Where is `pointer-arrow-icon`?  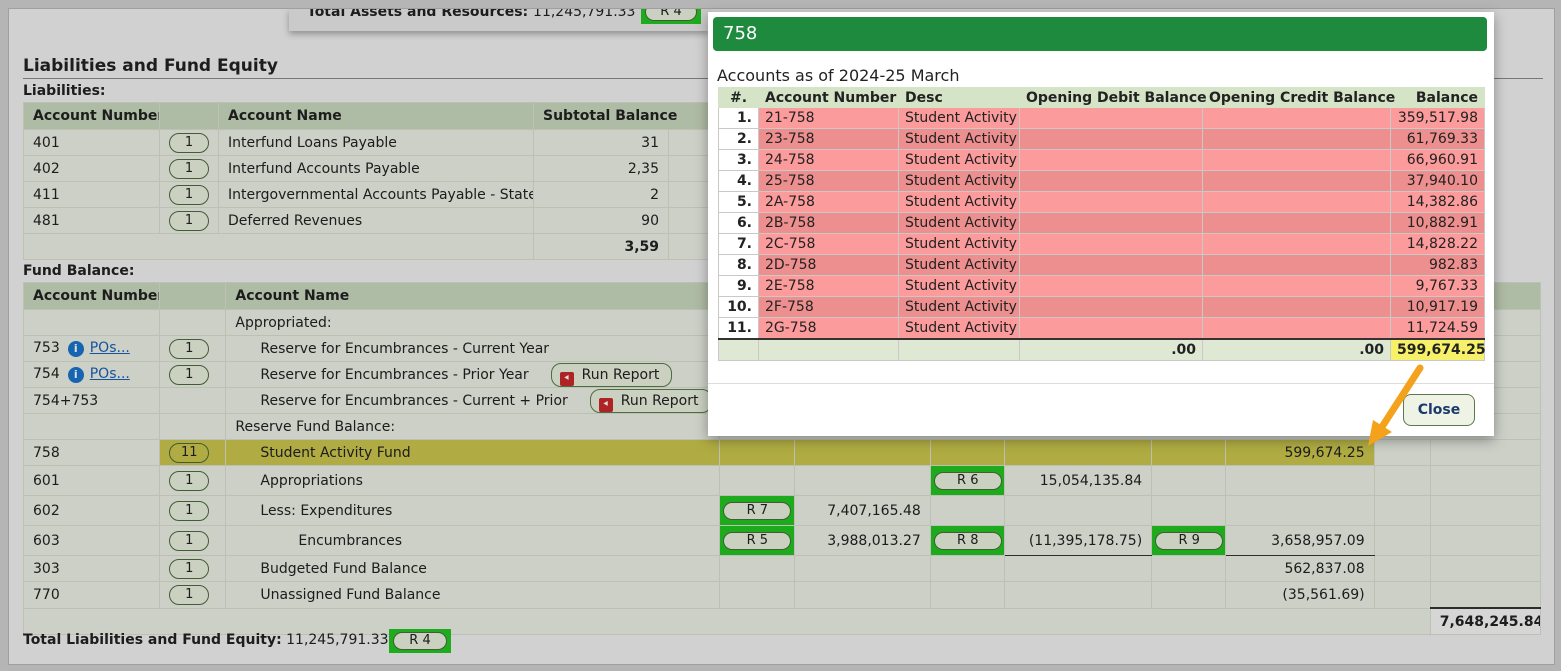
pointer-arrow-icon is located at coordinates (1396, 405).